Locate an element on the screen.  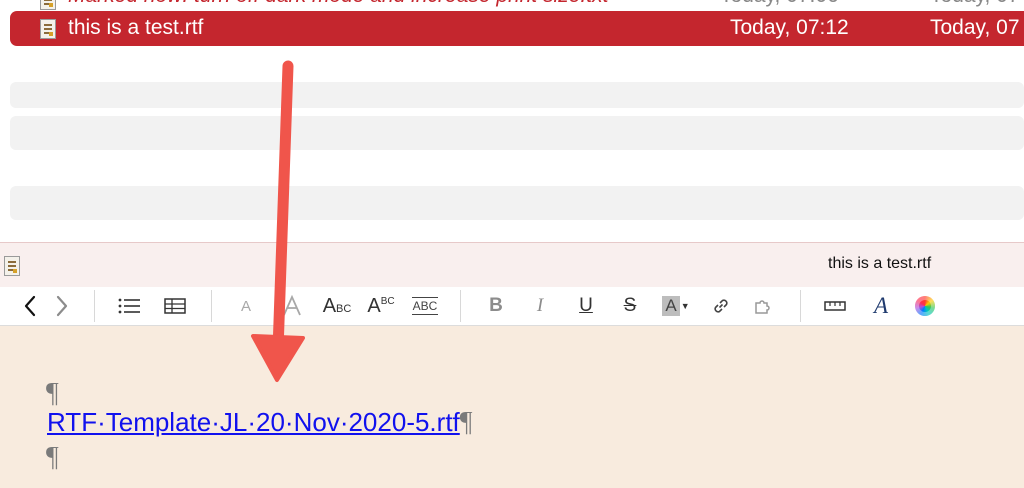
table-button is located at coordinates (175, 306).